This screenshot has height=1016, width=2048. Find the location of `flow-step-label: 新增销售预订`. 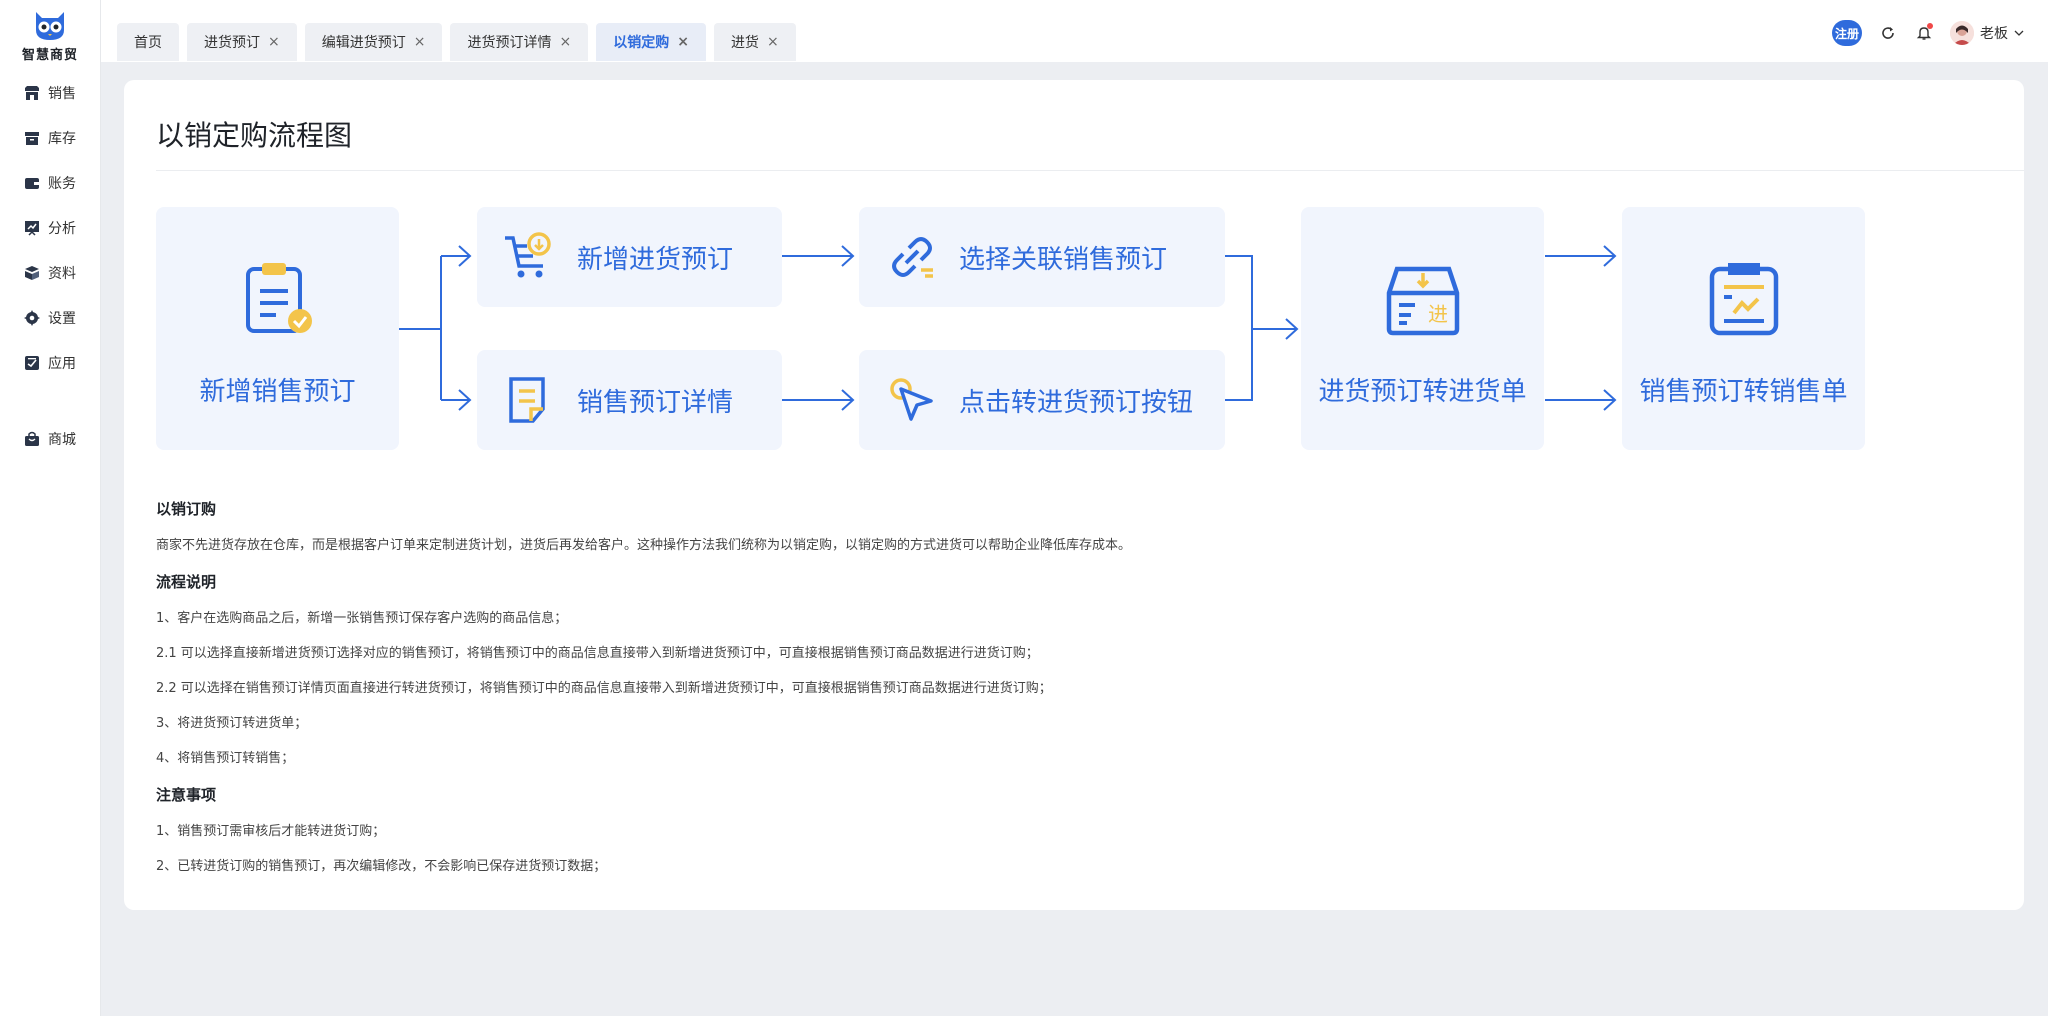

flow-step-label: 新增销售预订 is located at coordinates (277, 392).